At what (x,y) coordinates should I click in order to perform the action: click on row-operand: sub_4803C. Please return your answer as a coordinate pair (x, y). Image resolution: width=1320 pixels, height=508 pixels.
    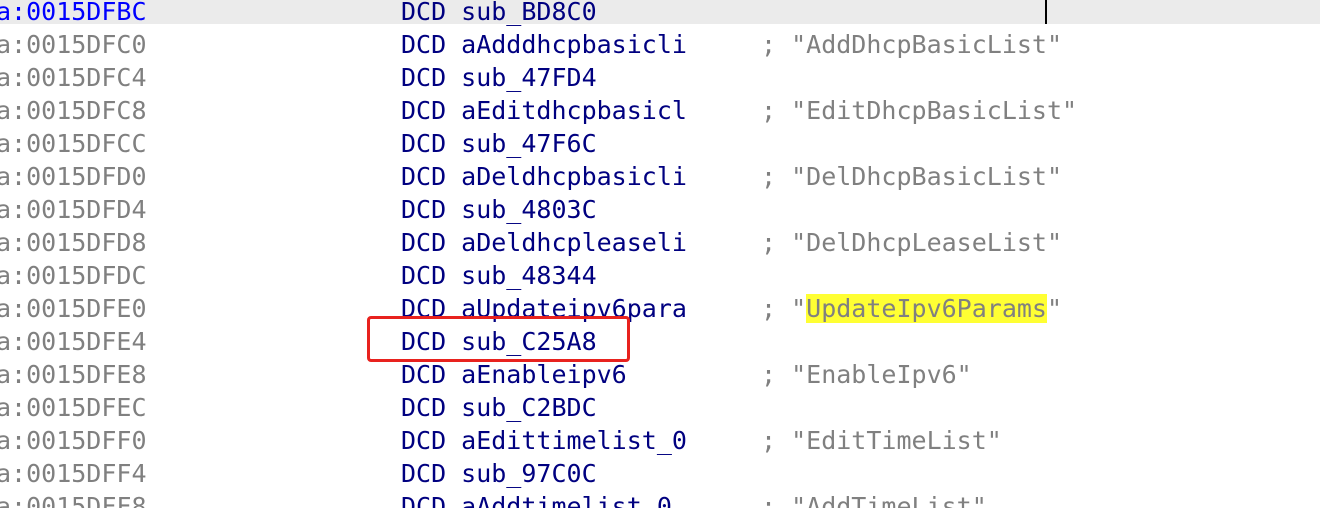
    Looking at the image, I should click on (528, 209).